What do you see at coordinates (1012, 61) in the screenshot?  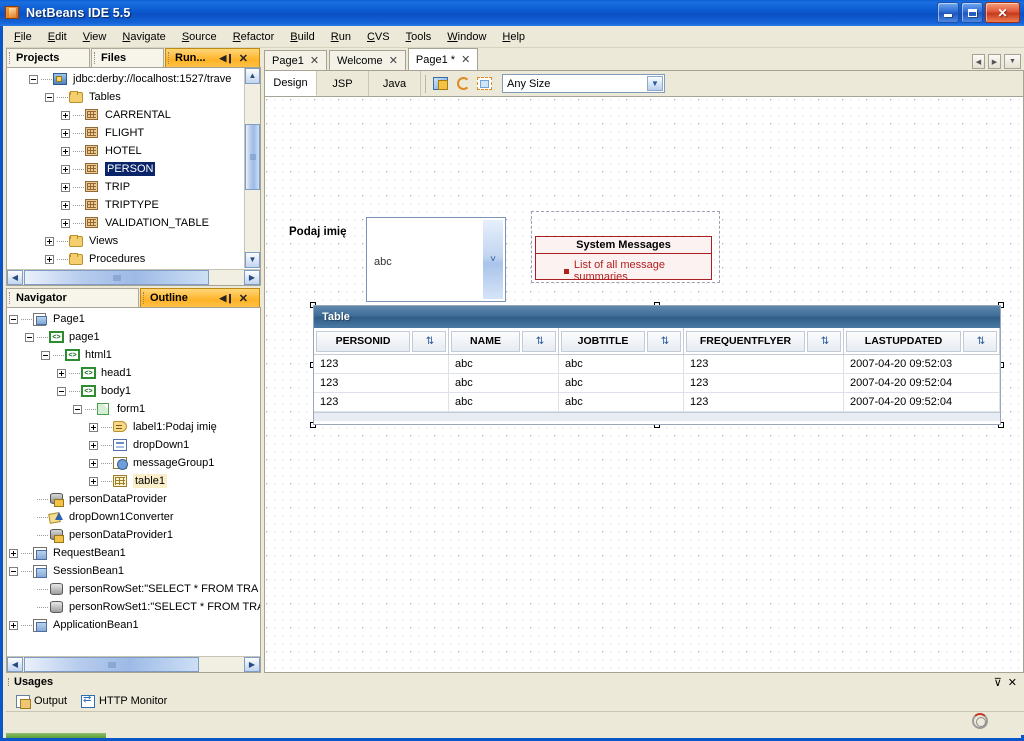 I see `tab-list-button: ▼` at bounding box center [1012, 61].